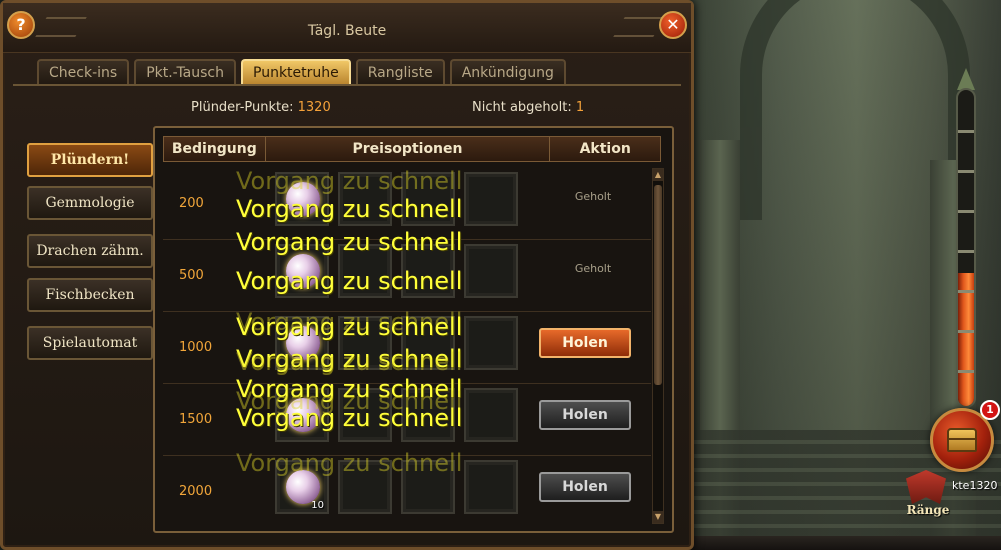 The image size is (1001, 550). What do you see at coordinates (196, 491) in the screenshot?
I see `row-condition: 2000` at bounding box center [196, 491].